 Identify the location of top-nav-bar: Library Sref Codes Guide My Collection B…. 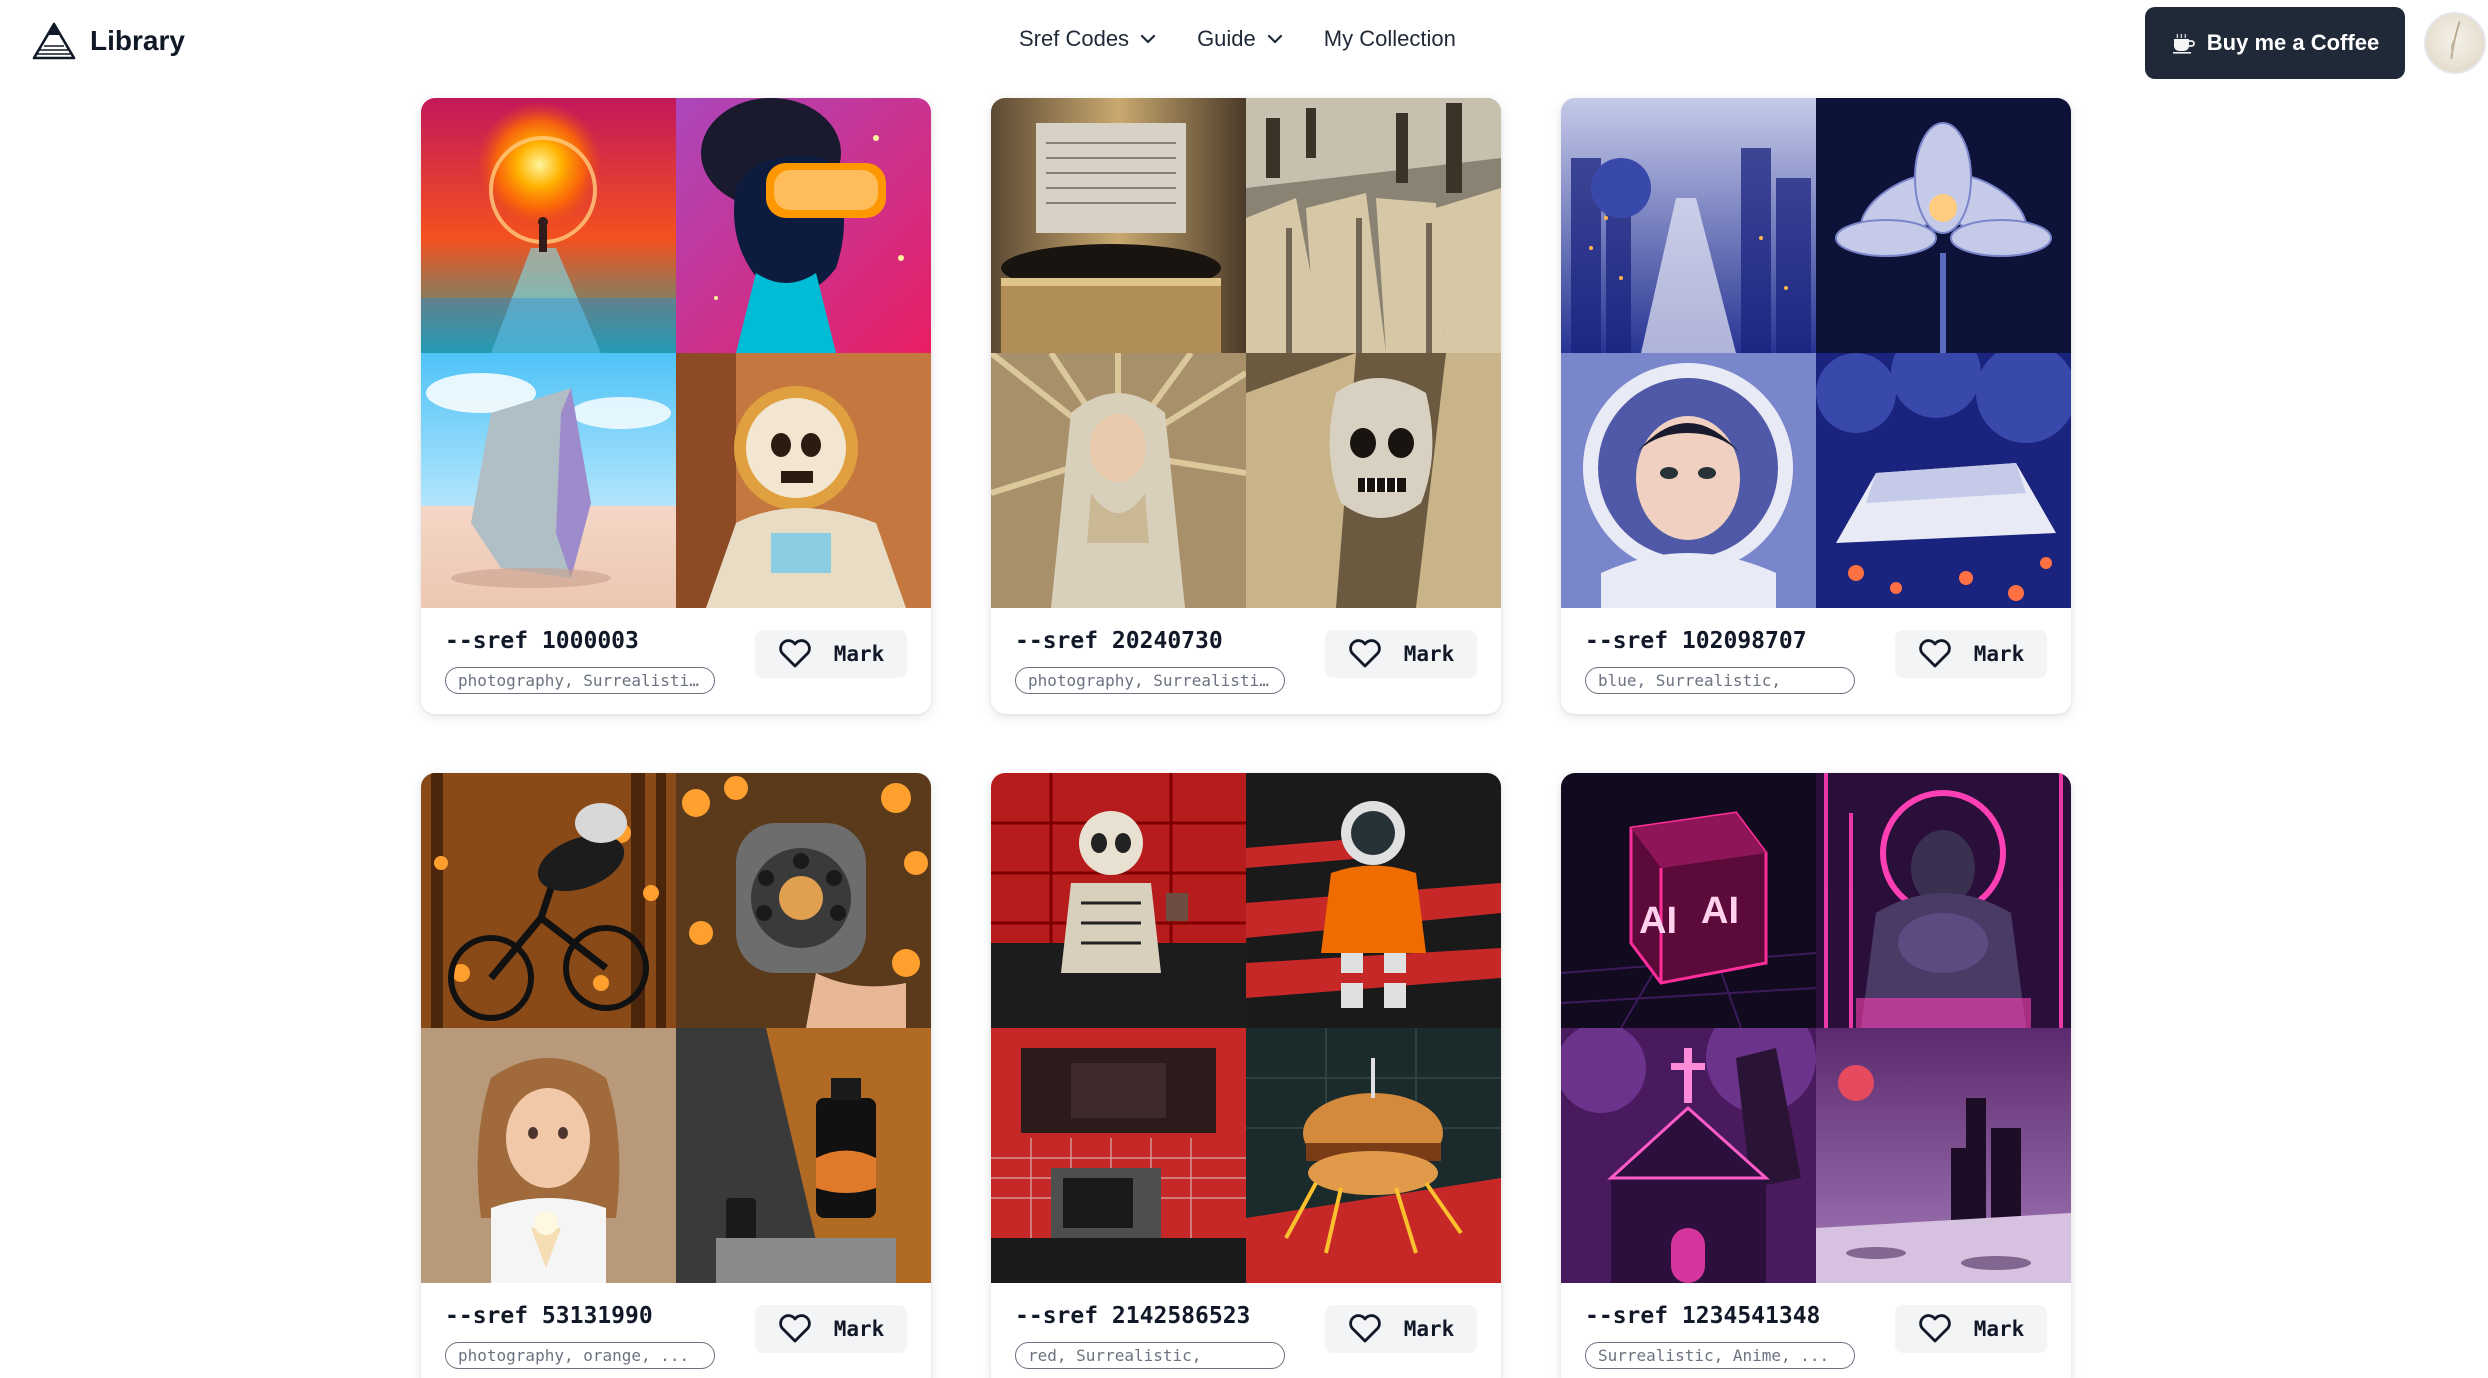
(1244, 43).